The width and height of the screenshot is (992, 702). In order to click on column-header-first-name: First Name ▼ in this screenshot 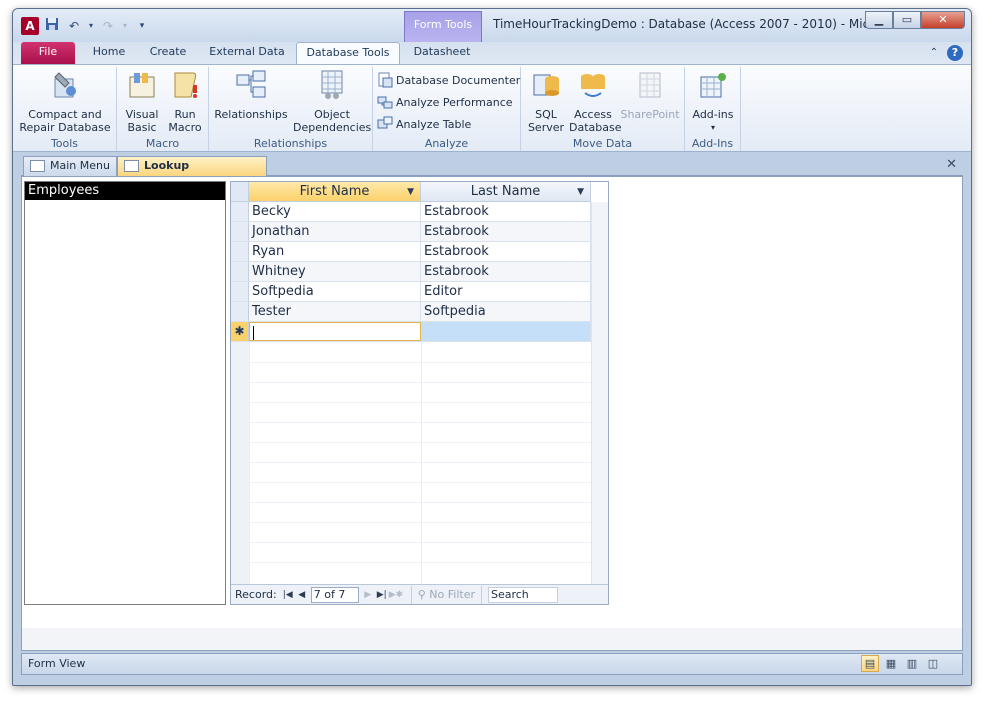, I will do `click(335, 192)`.